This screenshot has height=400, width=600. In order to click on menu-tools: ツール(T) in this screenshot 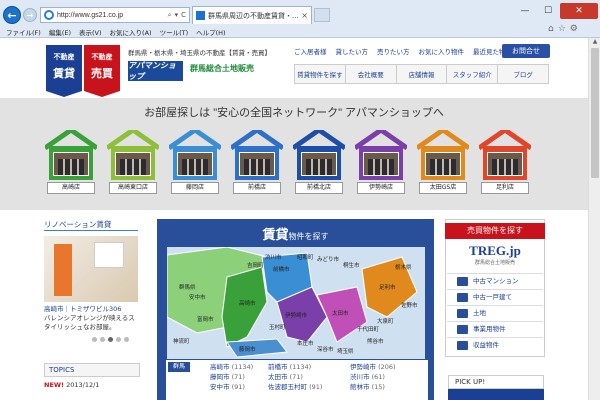, I will do `click(174, 32)`.